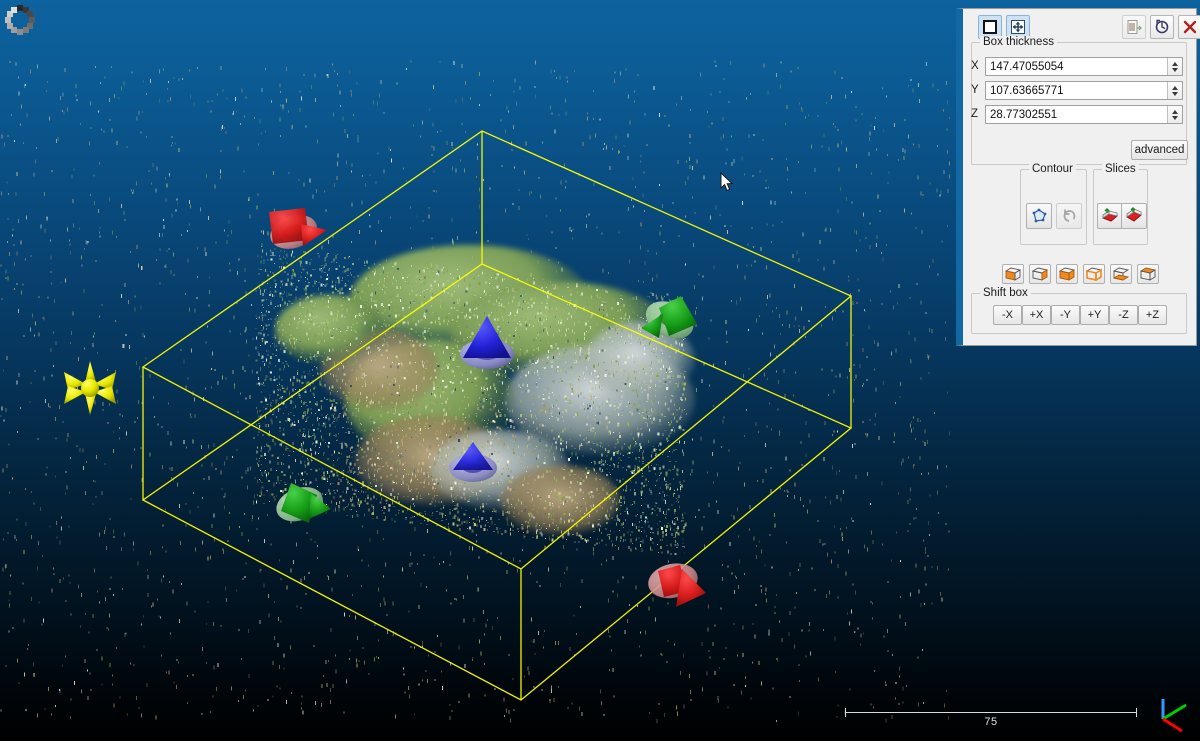 The width and height of the screenshot is (1200, 741). I want to click on box-face-toolbar, so click(1082, 274).